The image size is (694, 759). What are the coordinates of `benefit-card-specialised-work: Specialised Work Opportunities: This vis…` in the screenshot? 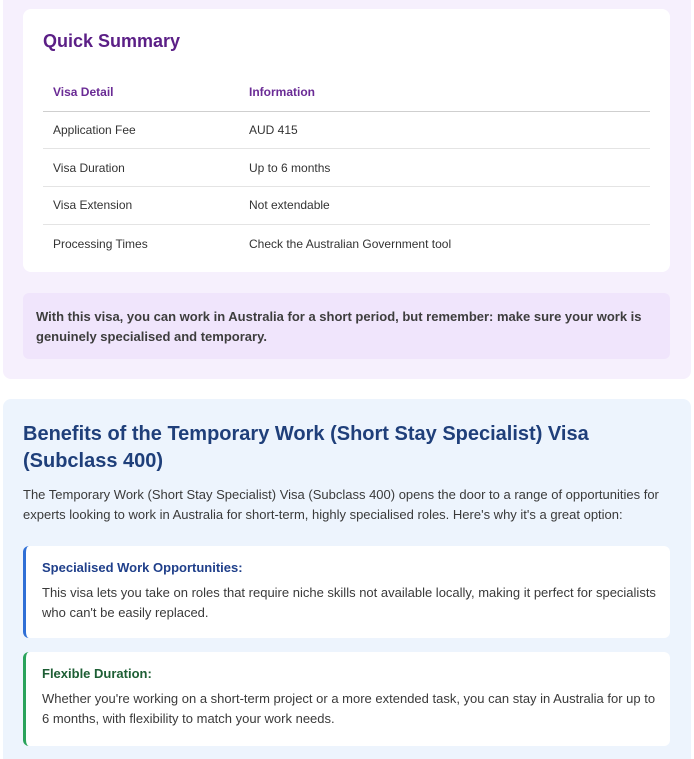 It's located at (346, 592).